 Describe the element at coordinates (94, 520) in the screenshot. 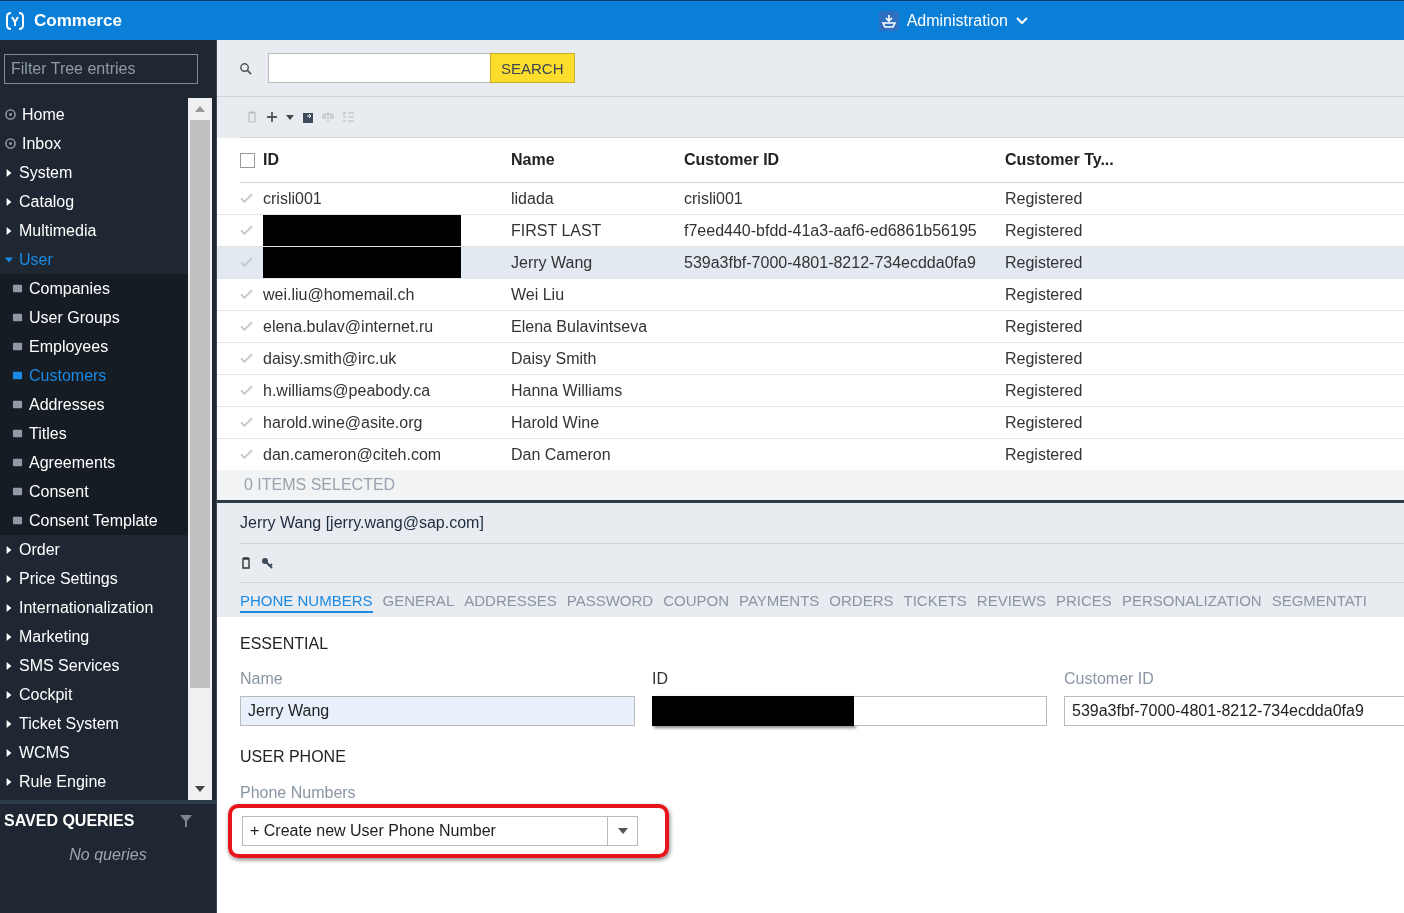

I see `tree-item: Consent Template` at that location.